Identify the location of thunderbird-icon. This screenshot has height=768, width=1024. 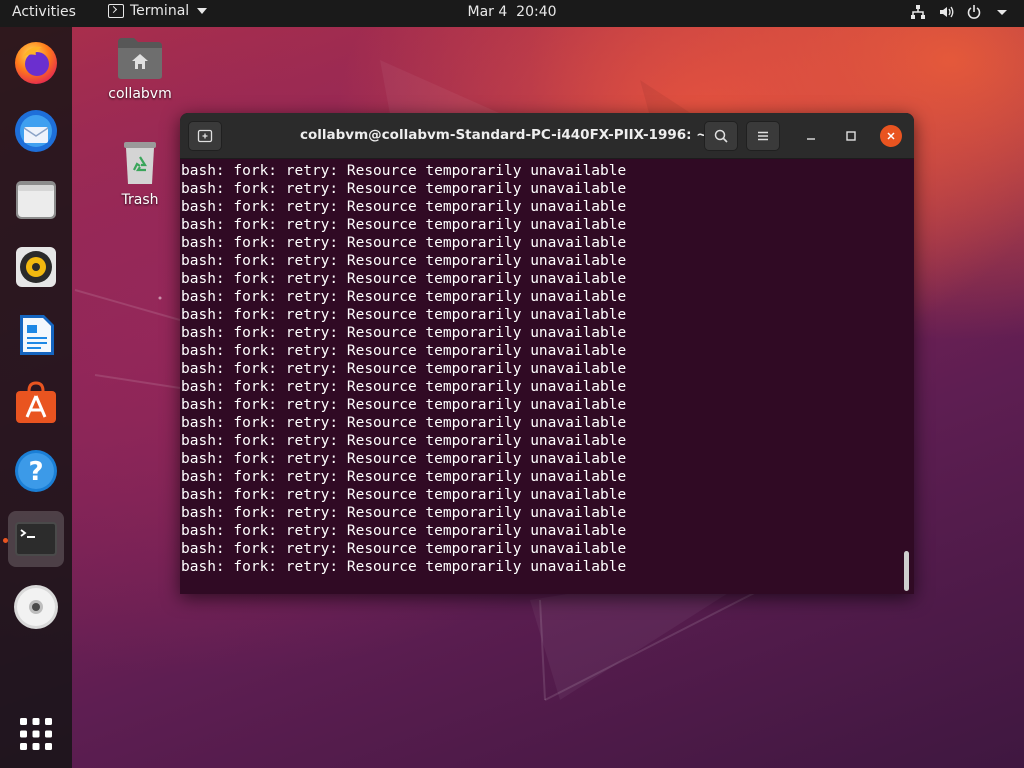
(36, 131).